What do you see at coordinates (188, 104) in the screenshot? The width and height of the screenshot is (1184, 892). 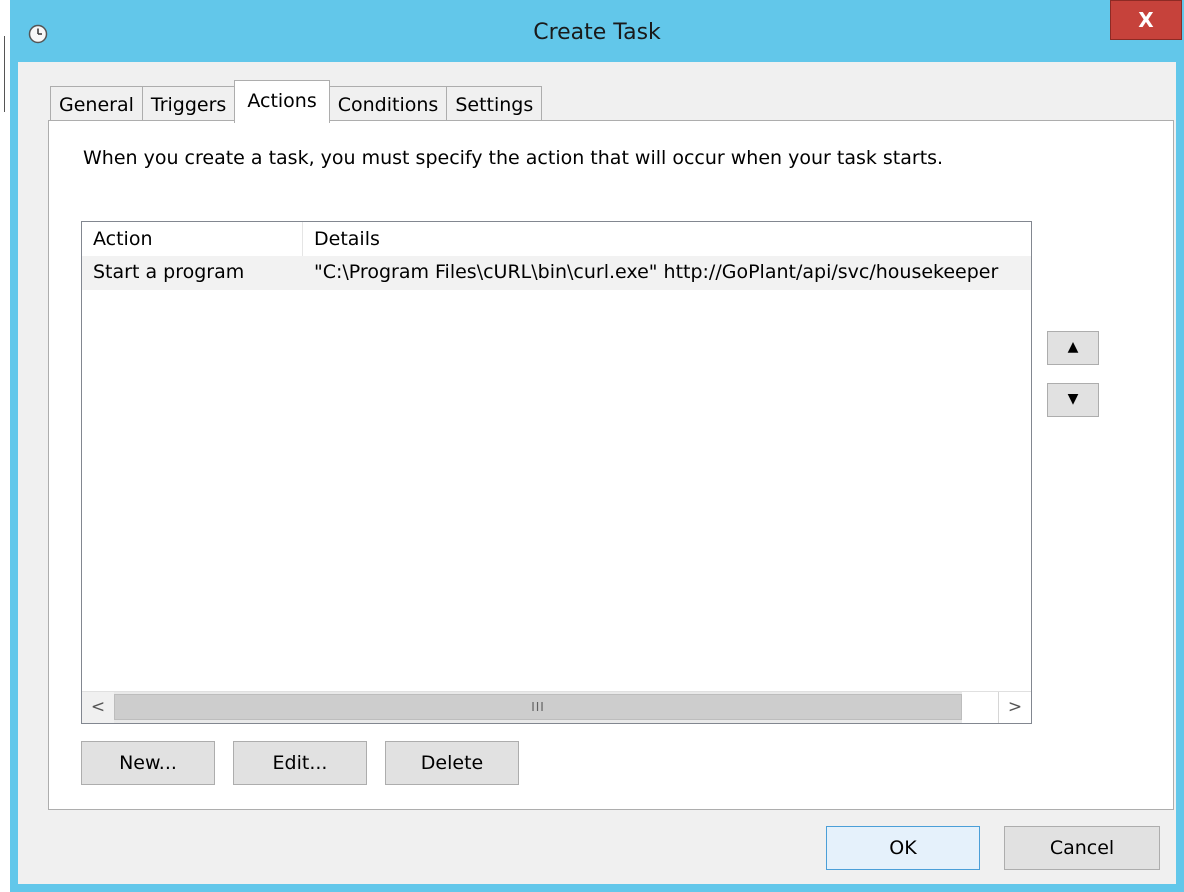 I see `tab-triggers: Triggers` at bounding box center [188, 104].